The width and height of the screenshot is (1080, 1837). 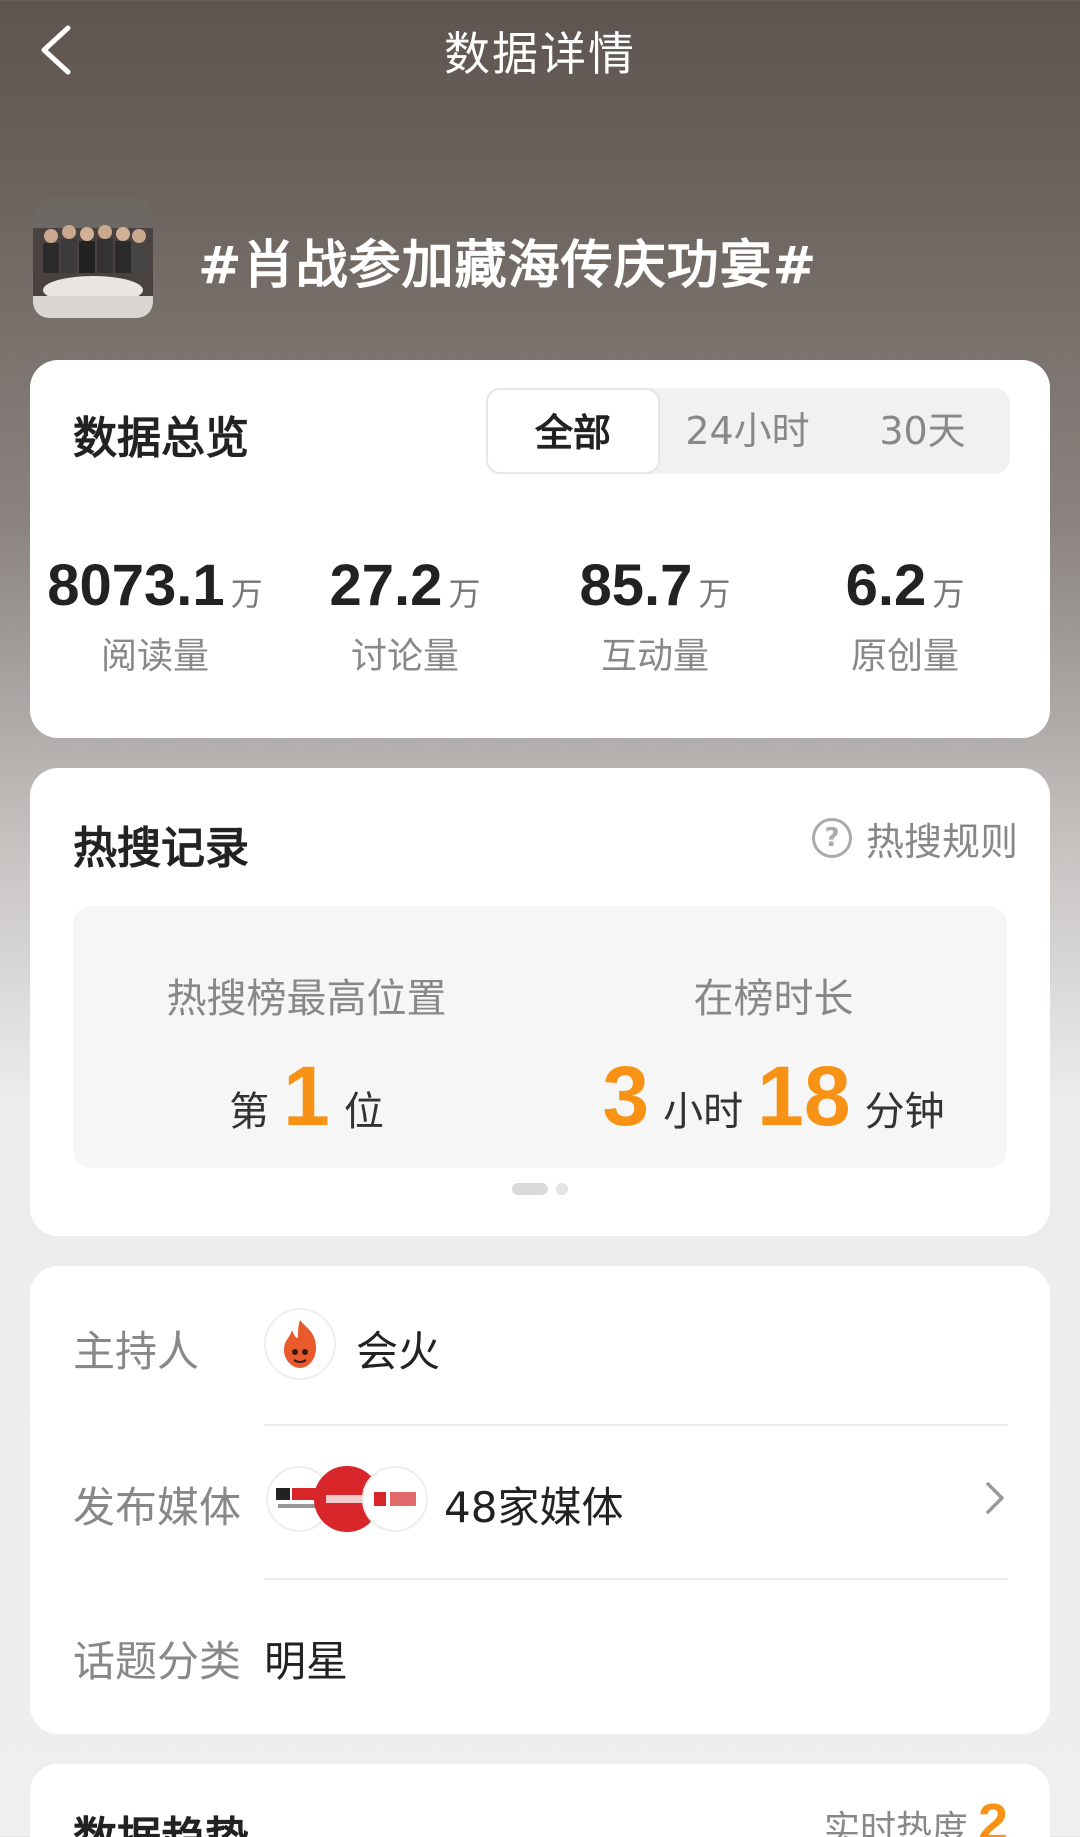 I want to click on media-logos, so click(x=347, y=1500).